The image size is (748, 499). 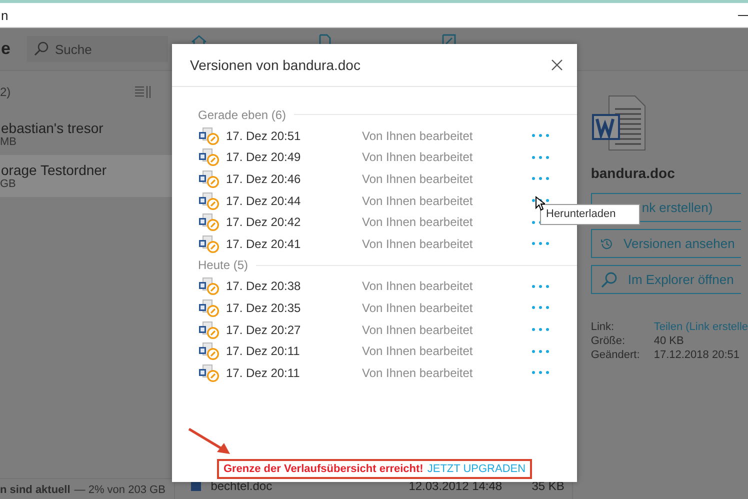 I want to click on versions-button: Versionen ansehen, so click(x=665, y=243).